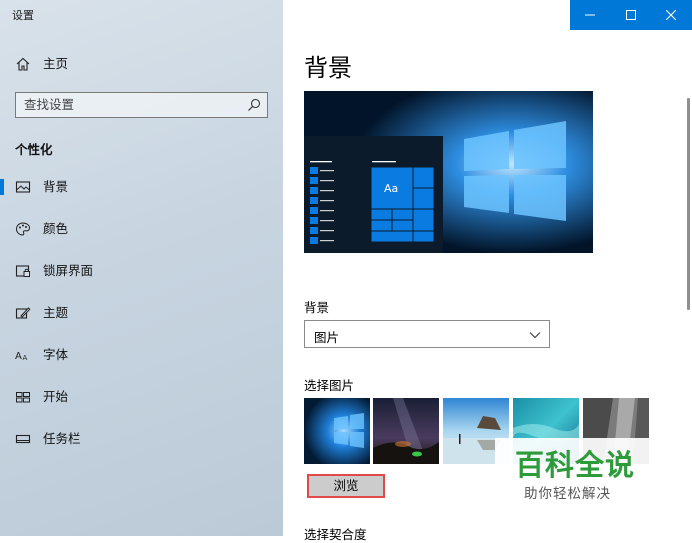 Image resolution: width=692 pixels, height=543 pixels. I want to click on sidebar-item-label: 锁屏界面, so click(68, 270).